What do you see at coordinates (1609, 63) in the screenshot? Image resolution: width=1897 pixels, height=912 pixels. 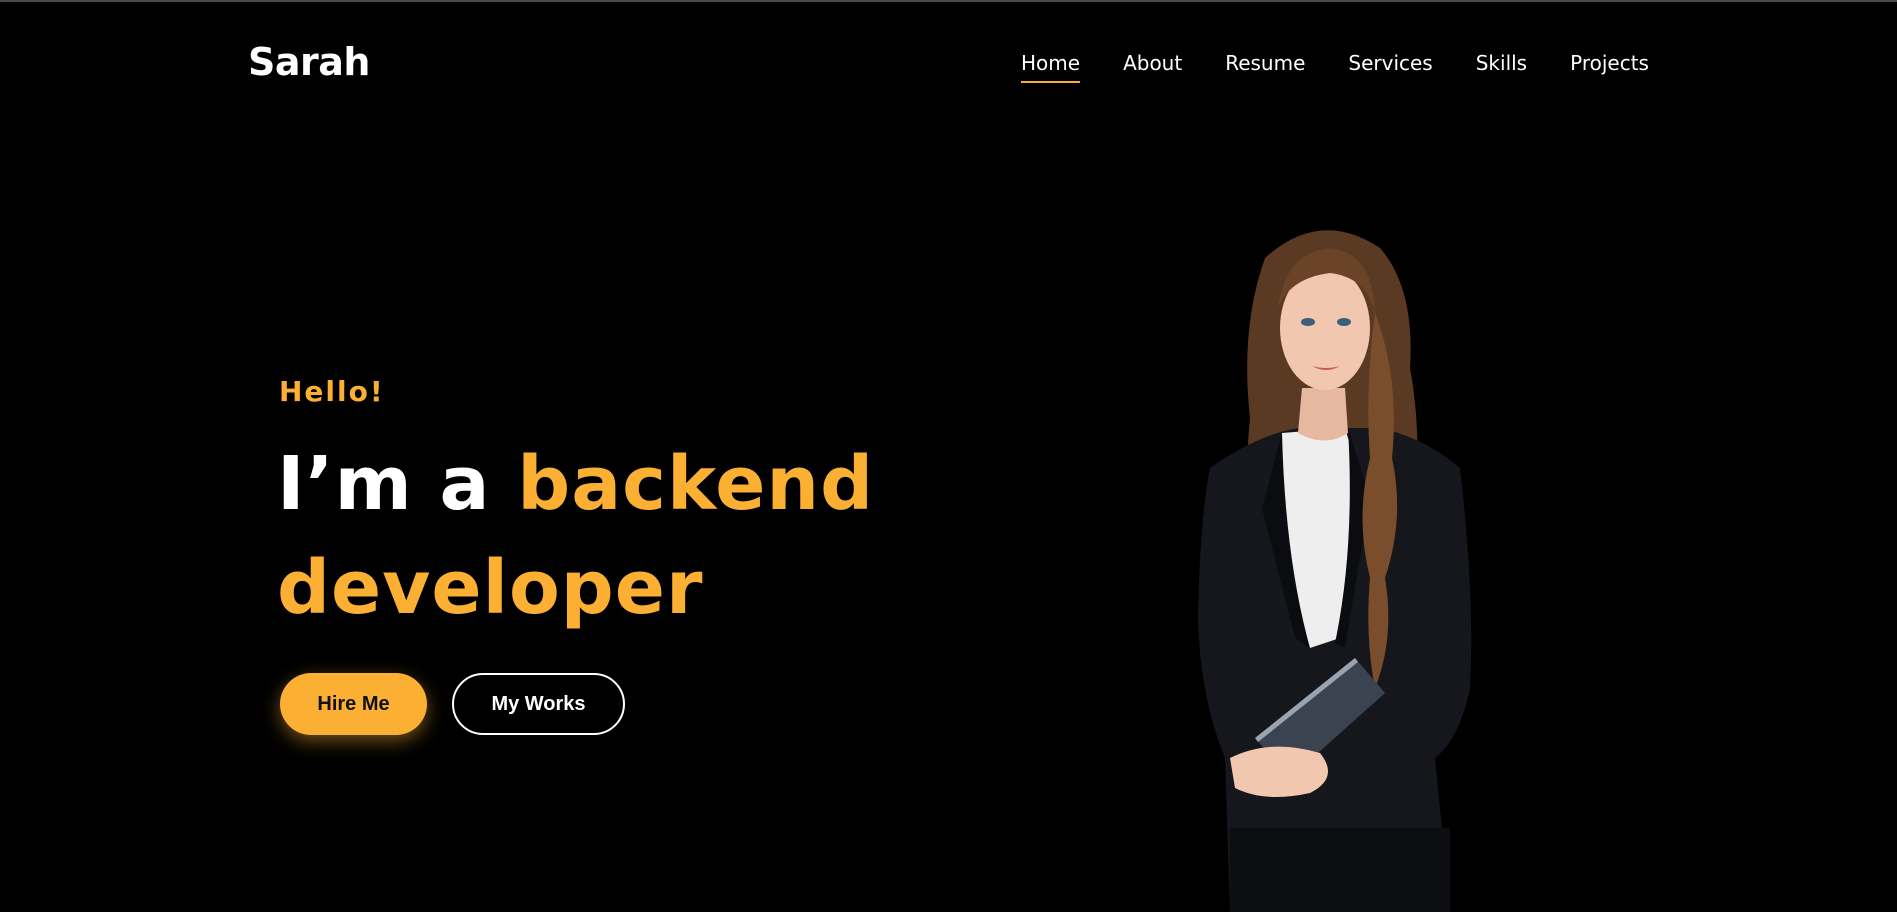 I see `nav-item-projects: Projects` at bounding box center [1609, 63].